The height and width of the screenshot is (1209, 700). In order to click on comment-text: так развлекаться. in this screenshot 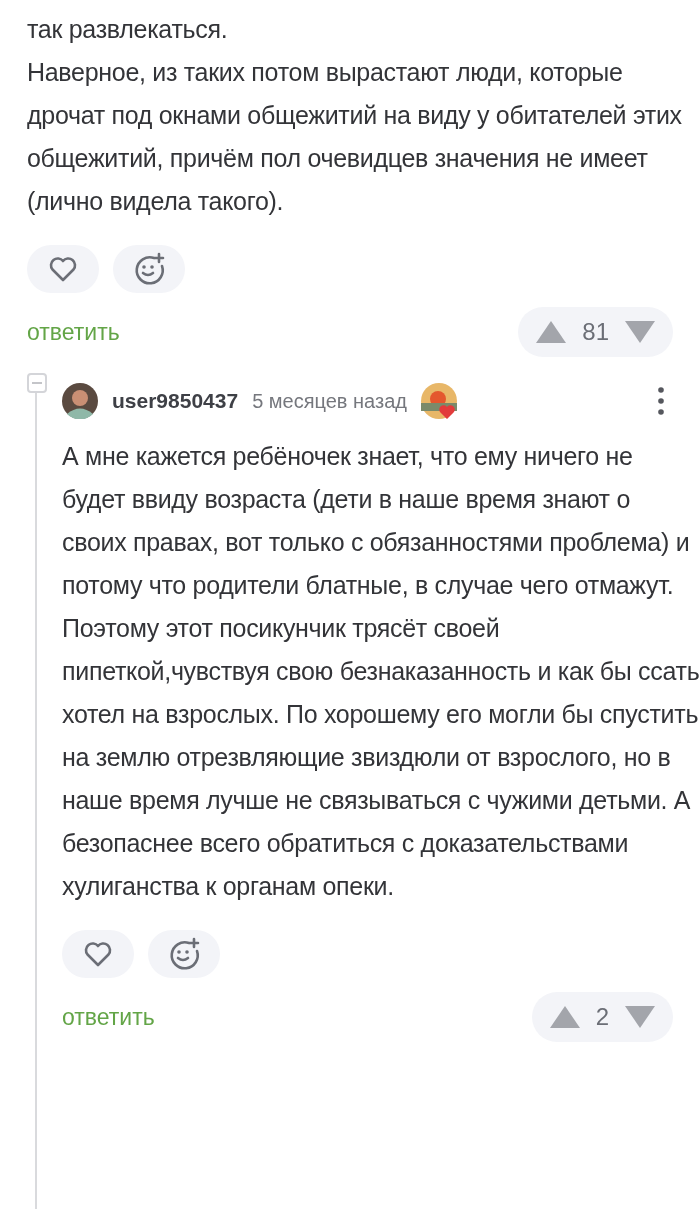, I will do `click(128, 29)`.